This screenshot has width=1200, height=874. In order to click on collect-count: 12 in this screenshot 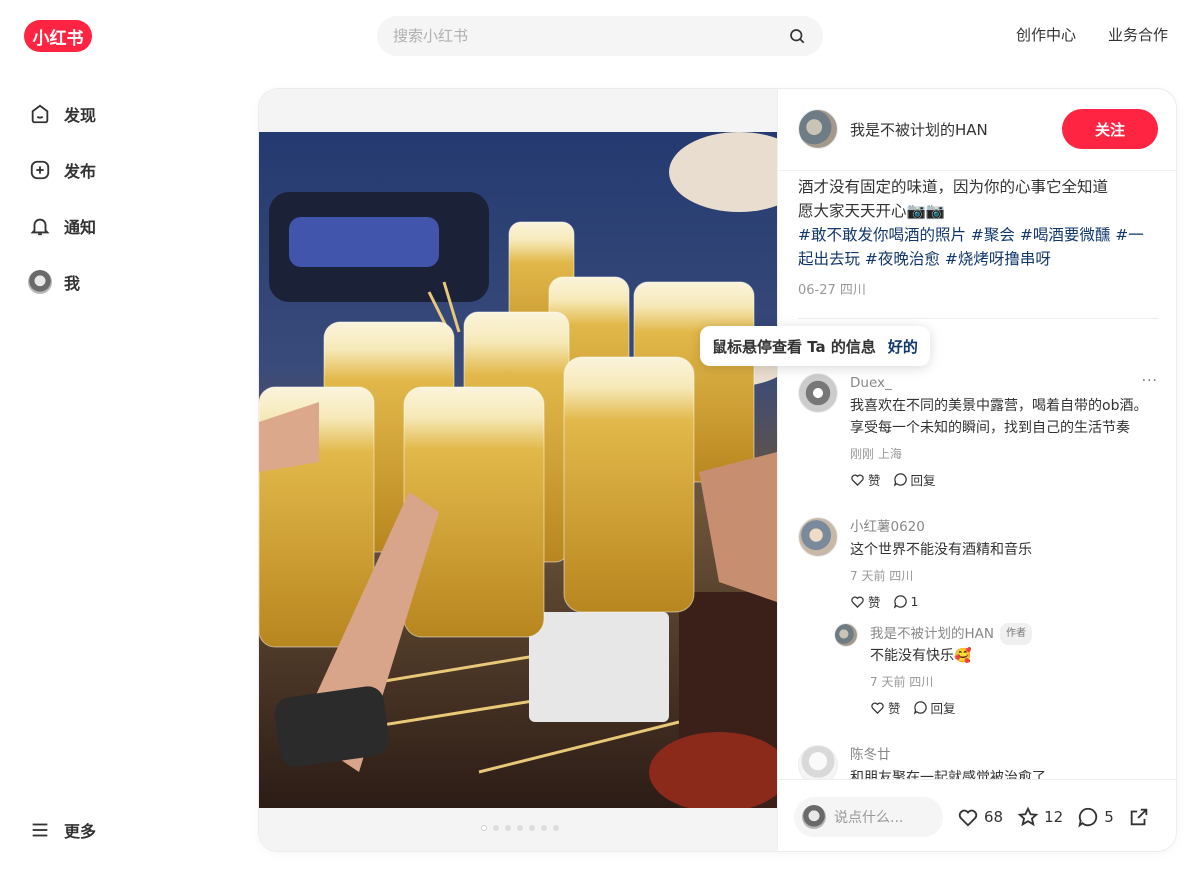, I will do `click(1054, 816)`.